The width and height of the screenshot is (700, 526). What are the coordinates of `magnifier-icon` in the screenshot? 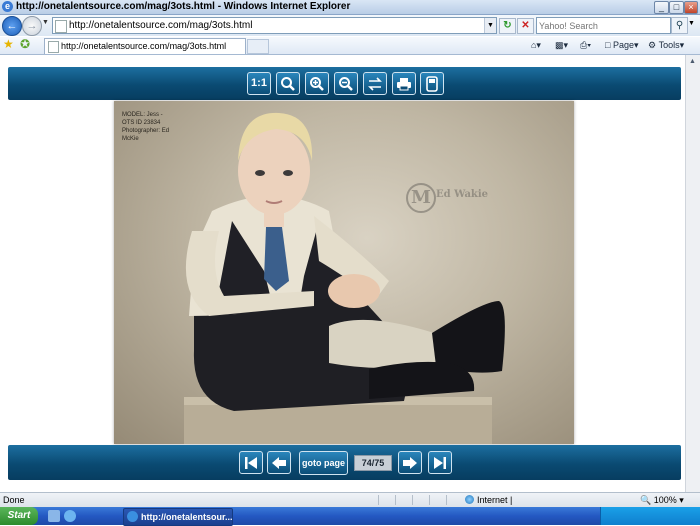 It's located at (288, 83).